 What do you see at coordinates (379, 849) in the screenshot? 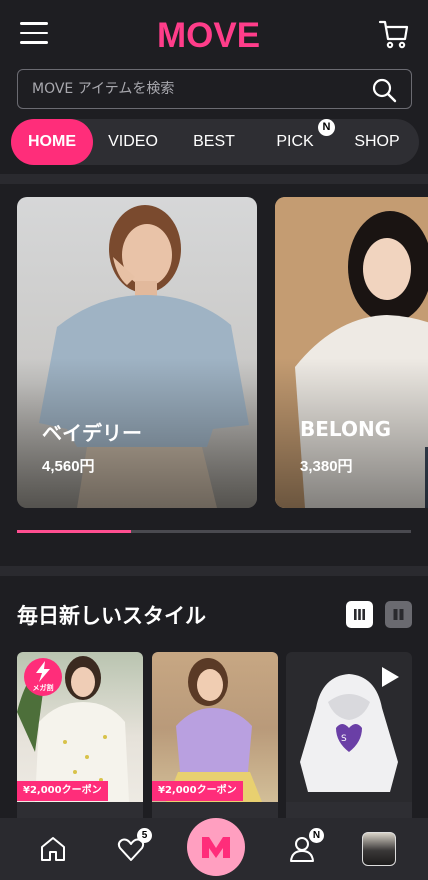
I see `recent-item-avatar` at bounding box center [379, 849].